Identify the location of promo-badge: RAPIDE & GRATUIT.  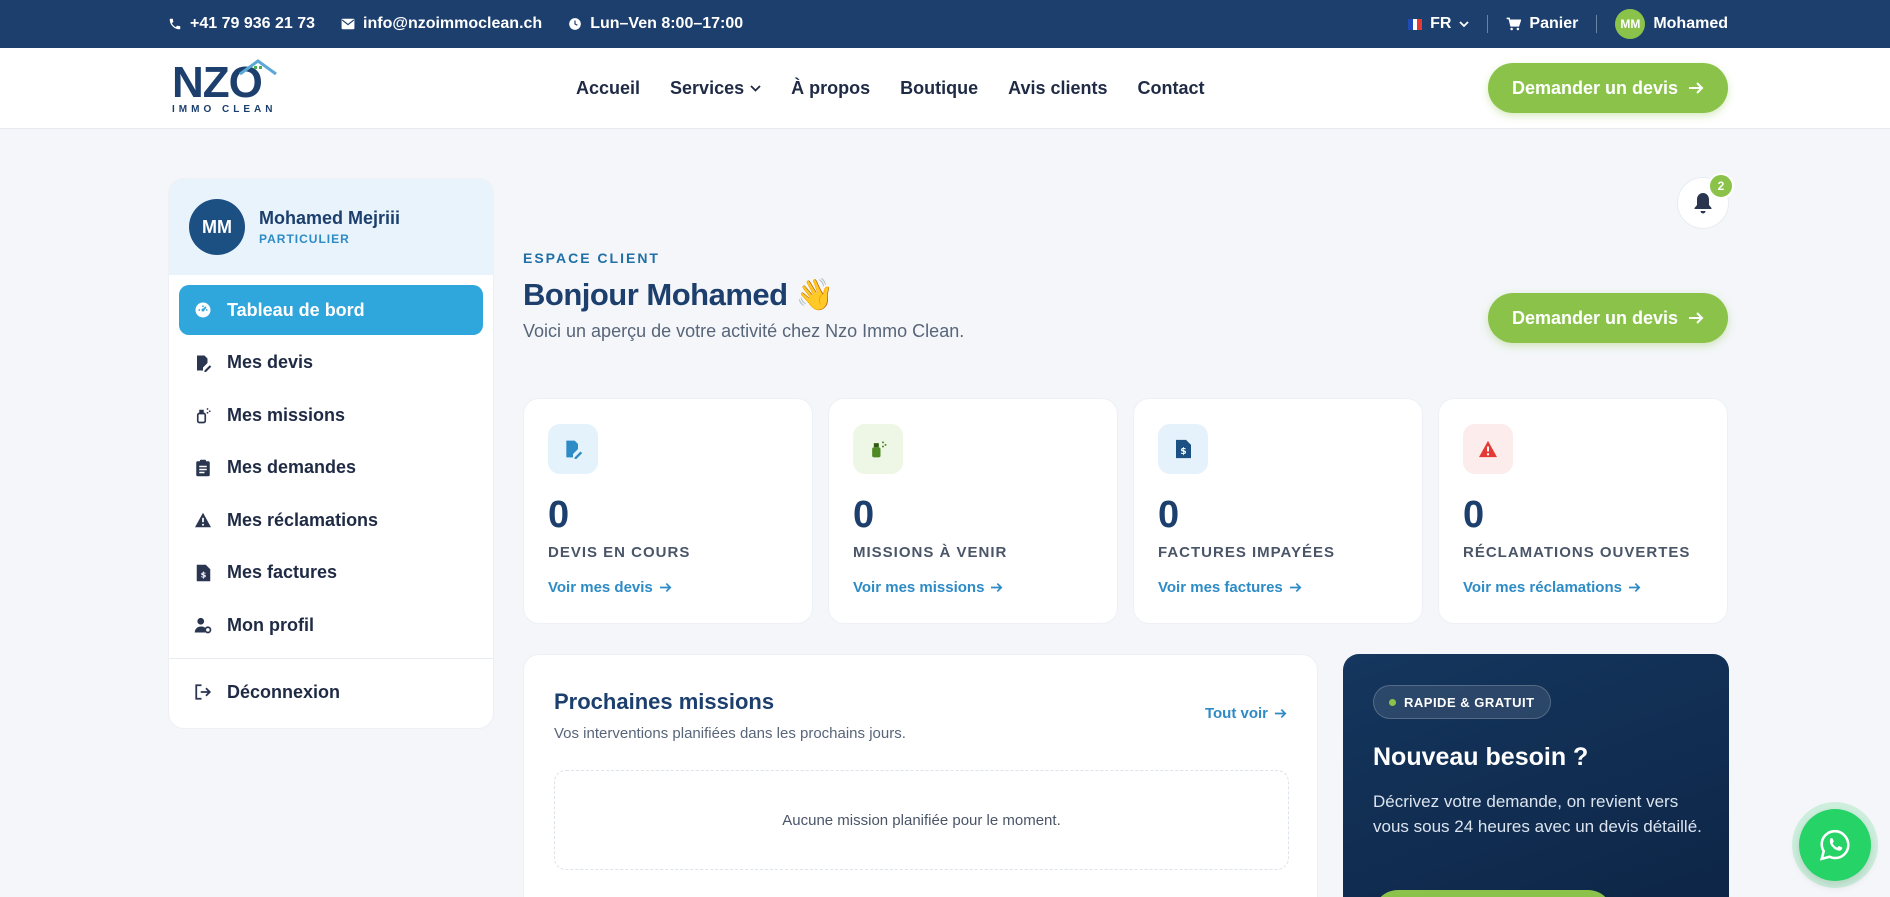
(1462, 702).